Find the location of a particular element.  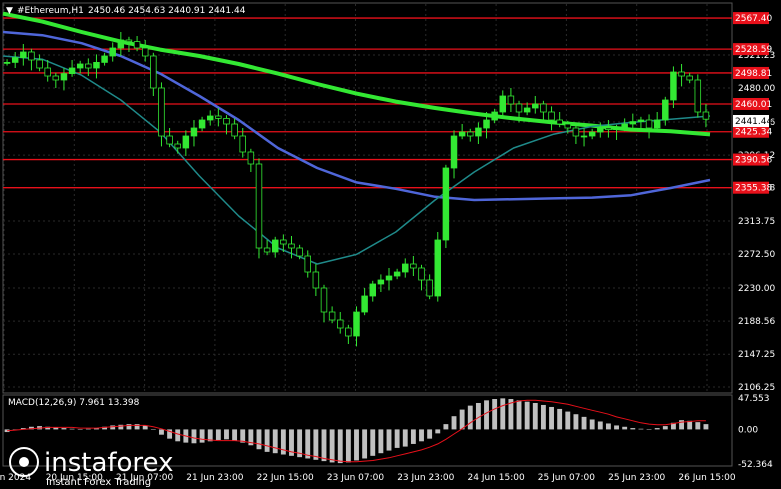

x-tick-label: 26 Jun 15:00 is located at coordinates (706, 478).